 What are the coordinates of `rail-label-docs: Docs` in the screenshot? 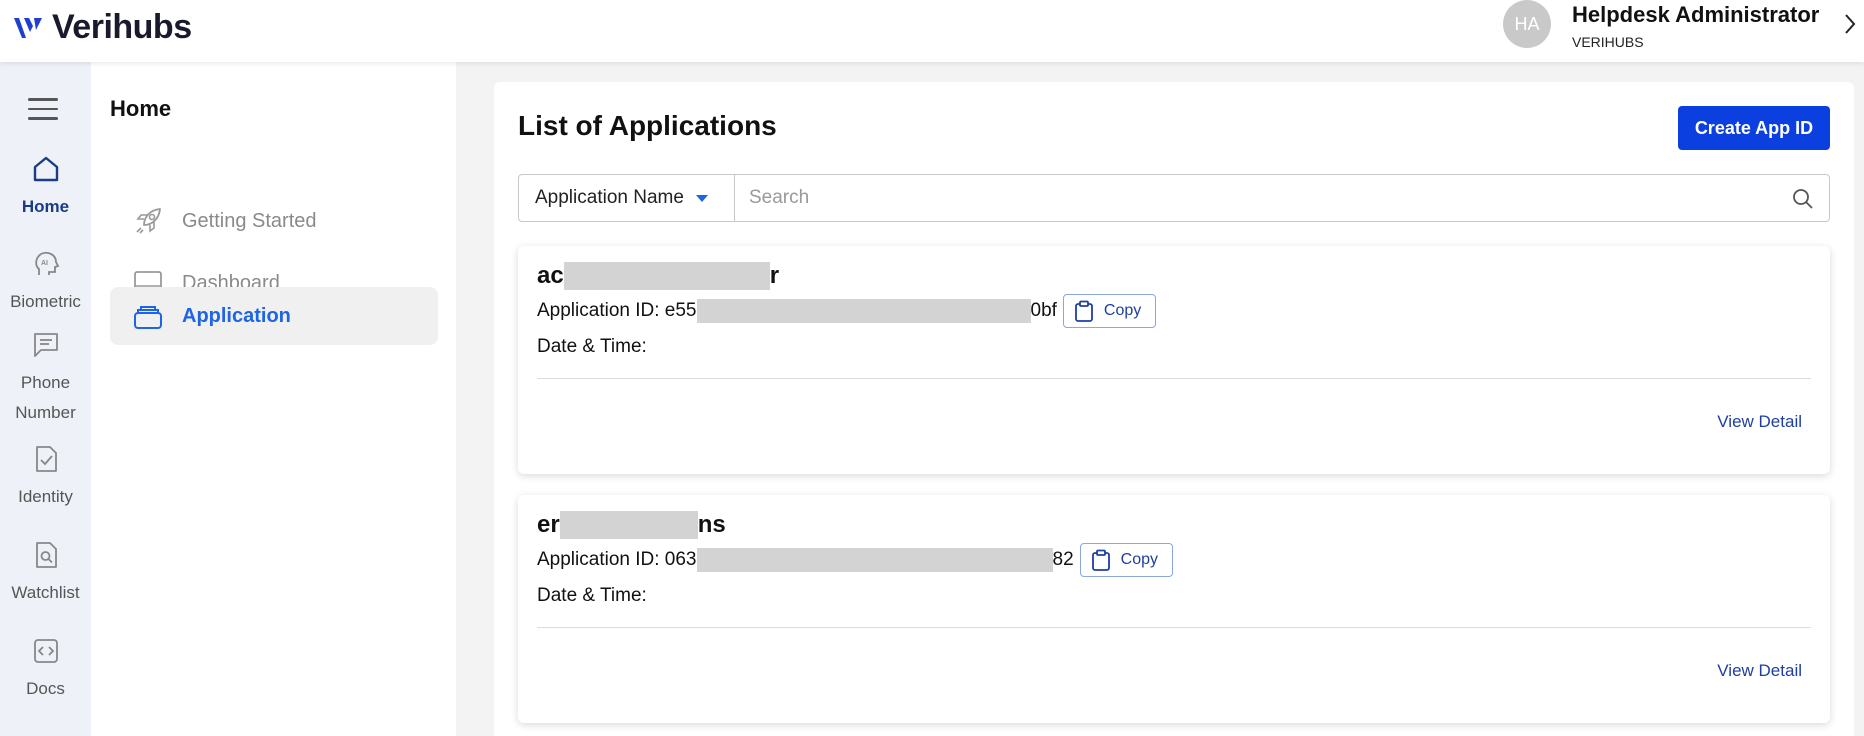 It's located at (45, 688).